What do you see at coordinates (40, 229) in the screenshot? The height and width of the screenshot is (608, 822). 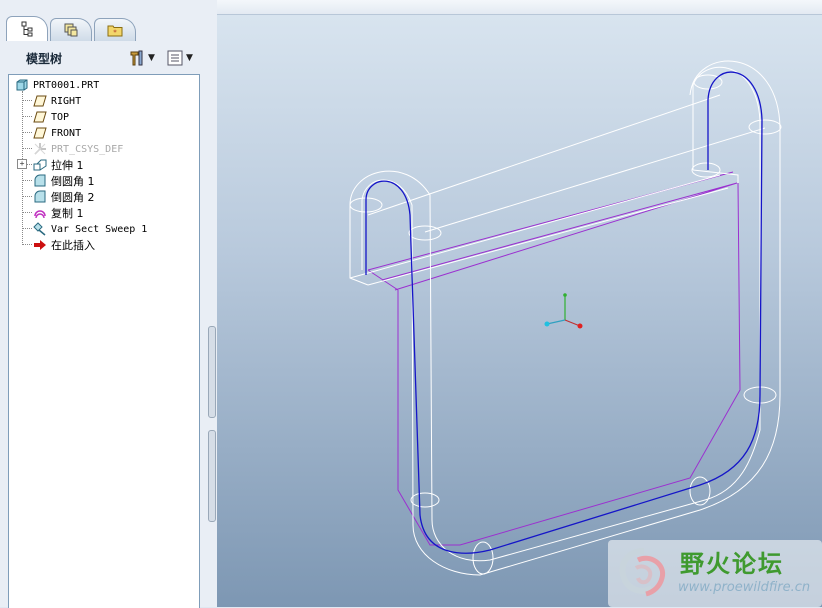 I see `sweep-icon` at bounding box center [40, 229].